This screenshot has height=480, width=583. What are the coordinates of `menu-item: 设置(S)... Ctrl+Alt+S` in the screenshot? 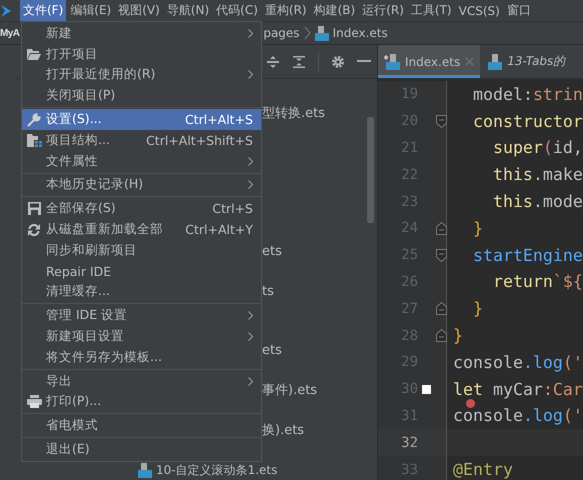 It's located at (141, 119).